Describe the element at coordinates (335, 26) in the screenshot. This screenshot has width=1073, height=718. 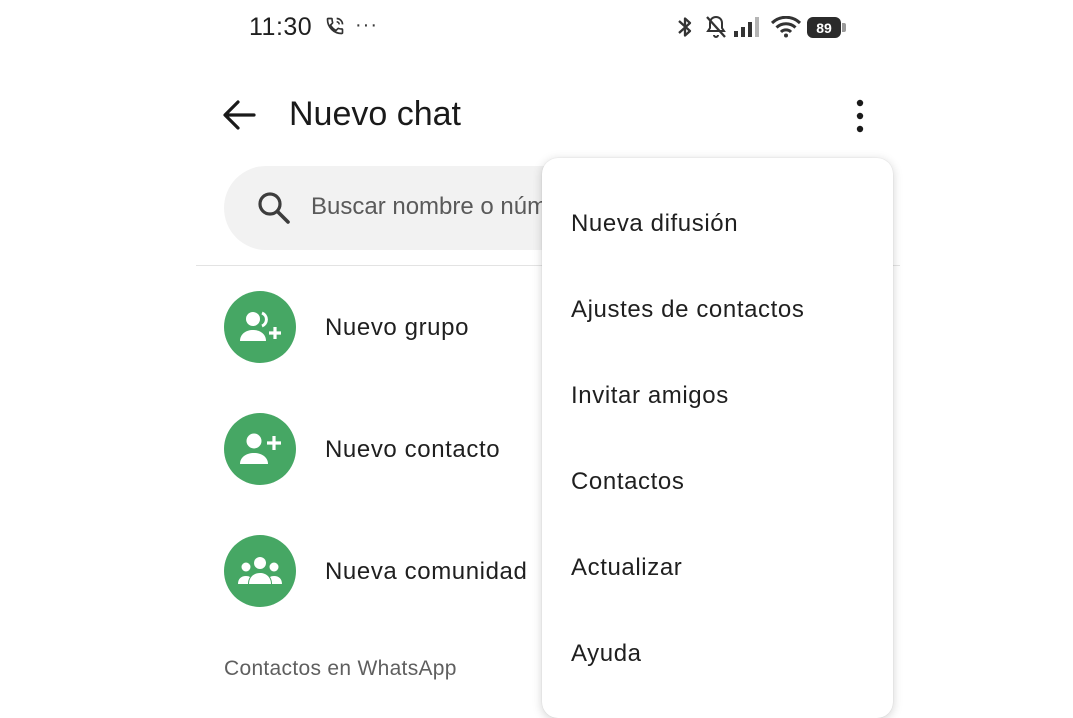
I see `phone-call-icon` at that location.